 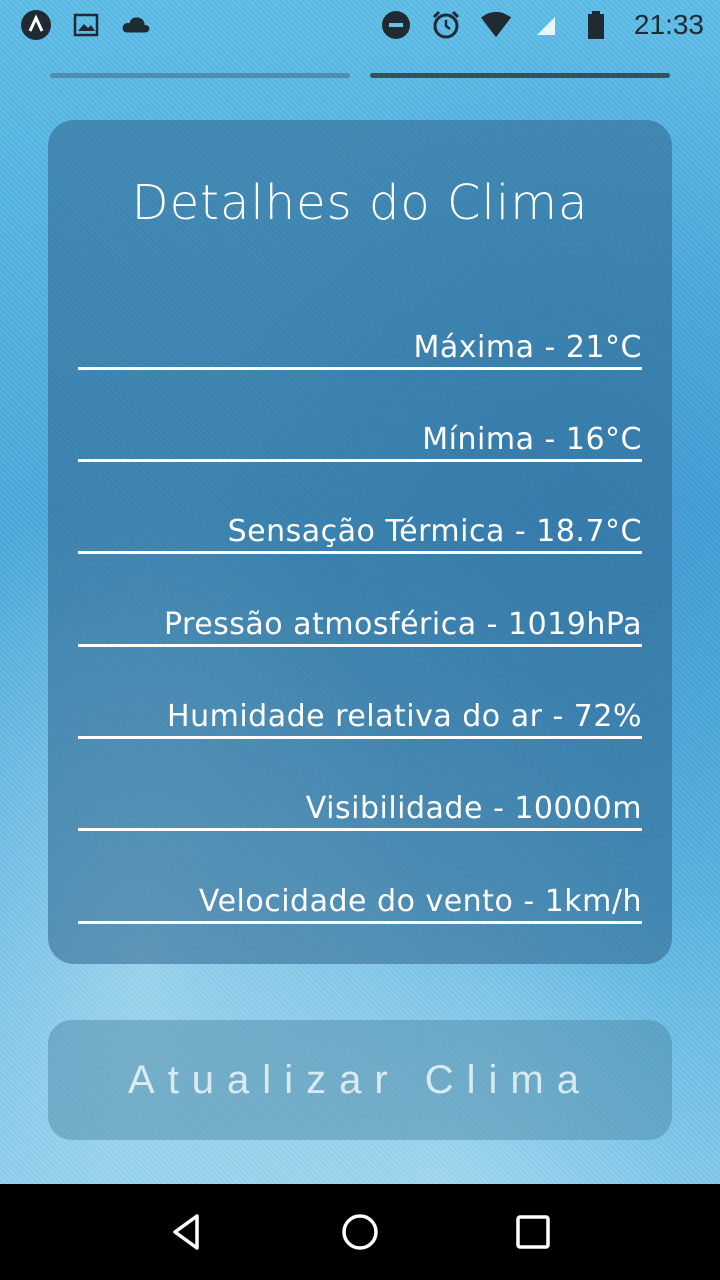 I want to click on wifi-icon, so click(x=496, y=25).